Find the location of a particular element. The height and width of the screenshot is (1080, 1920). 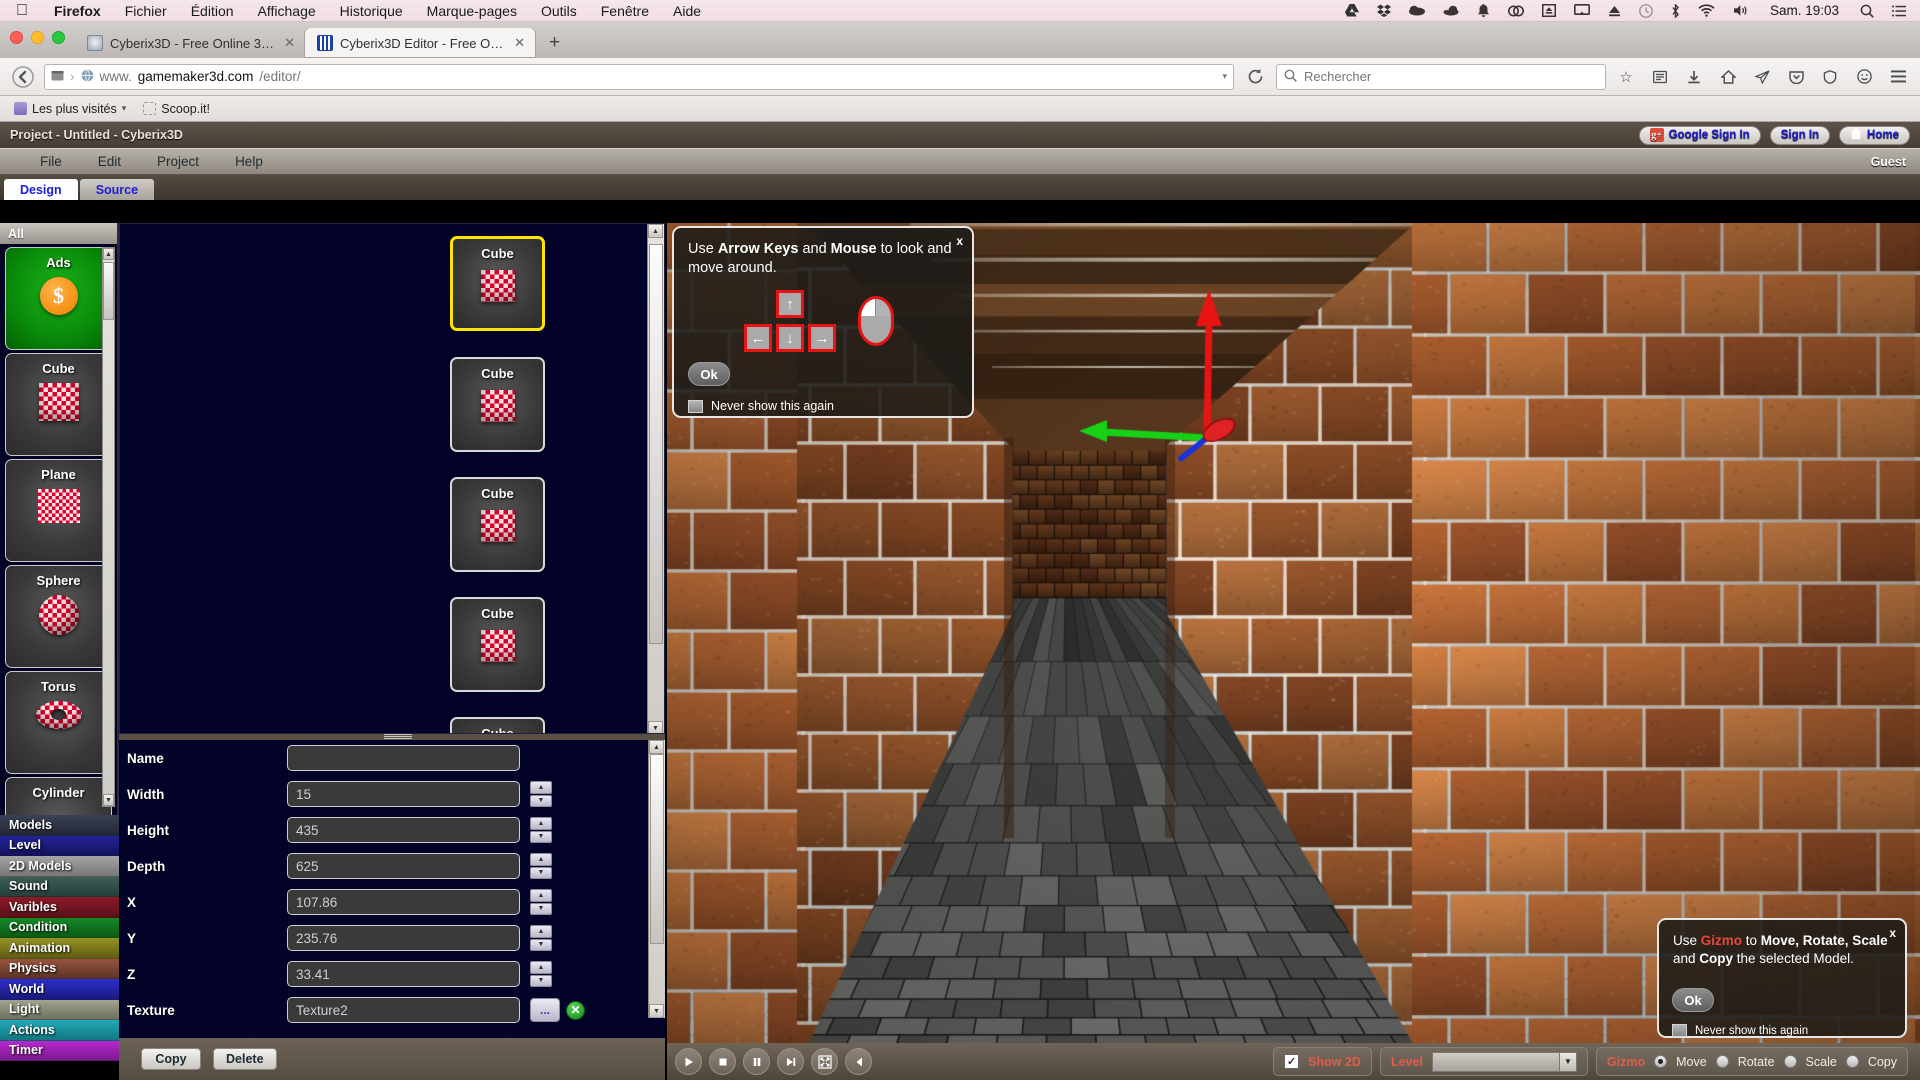

model-card-1: Cube is located at coordinates (497, 404).